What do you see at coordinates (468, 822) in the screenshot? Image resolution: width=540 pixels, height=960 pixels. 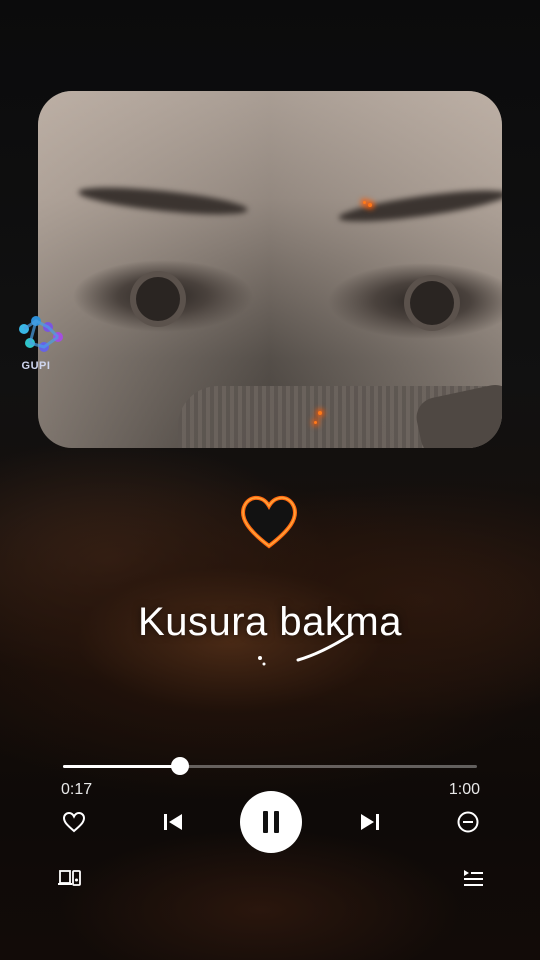 I see `minus-circle-icon` at bounding box center [468, 822].